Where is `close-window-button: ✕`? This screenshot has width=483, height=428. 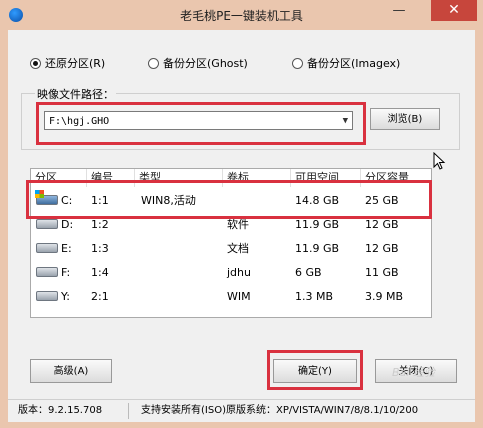
close-window-button: ✕ is located at coordinates (454, 10).